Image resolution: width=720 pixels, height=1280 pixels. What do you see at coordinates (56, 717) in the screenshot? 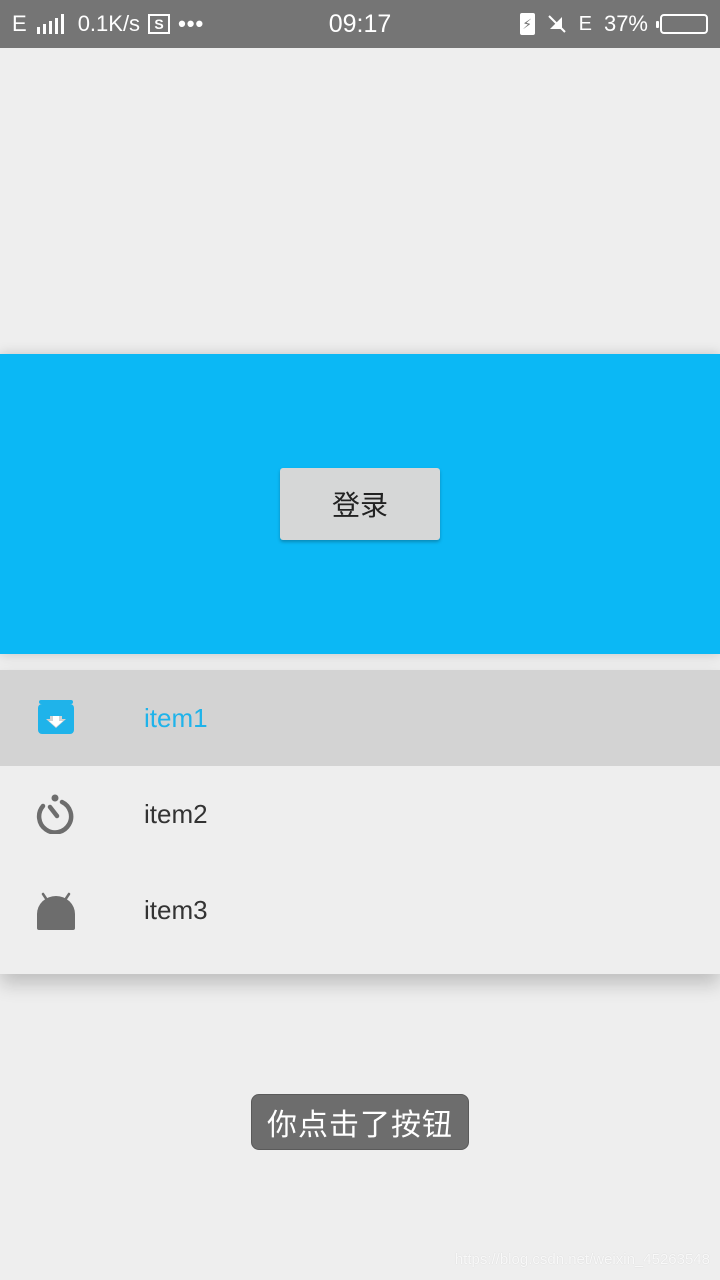
I see `archive-download-icon` at bounding box center [56, 717].